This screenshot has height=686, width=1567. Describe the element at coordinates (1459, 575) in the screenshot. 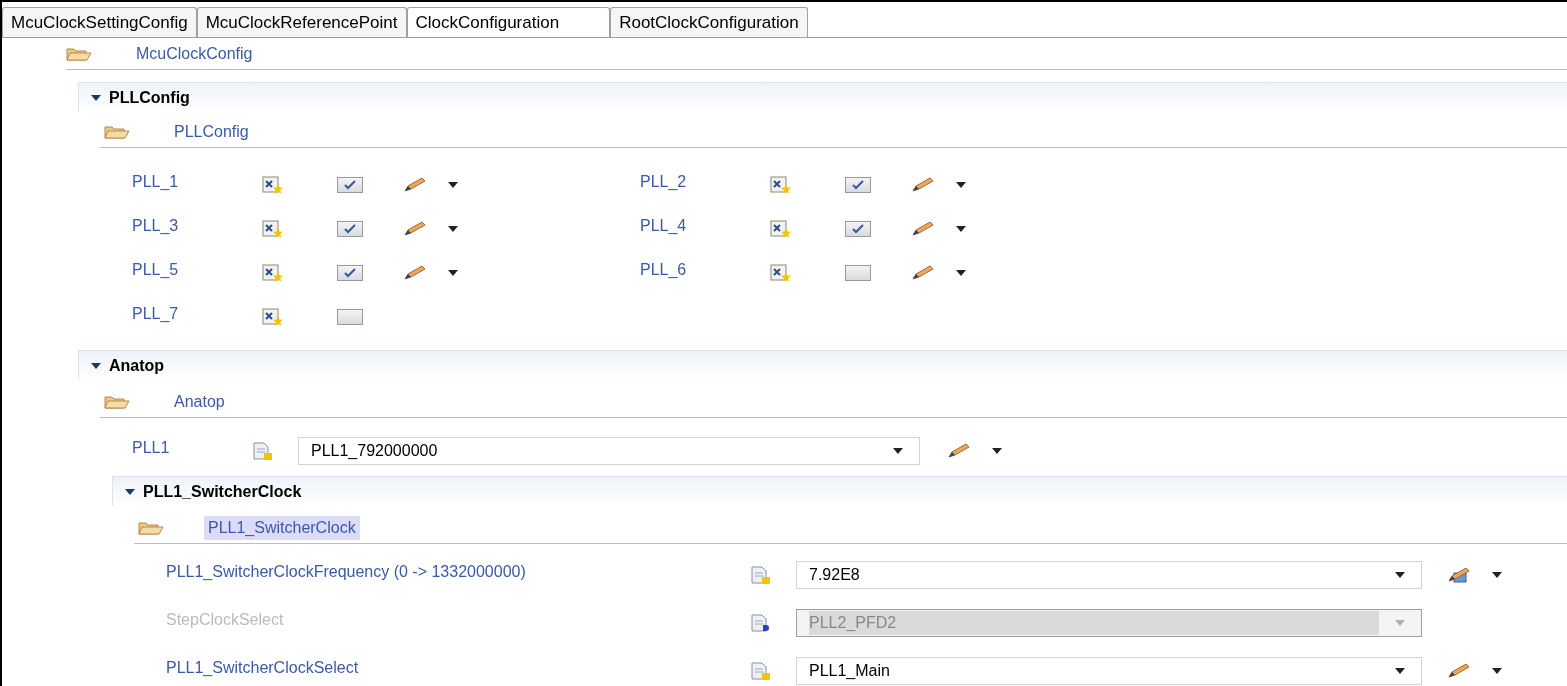

I see `pencil-ruler-icon` at that location.